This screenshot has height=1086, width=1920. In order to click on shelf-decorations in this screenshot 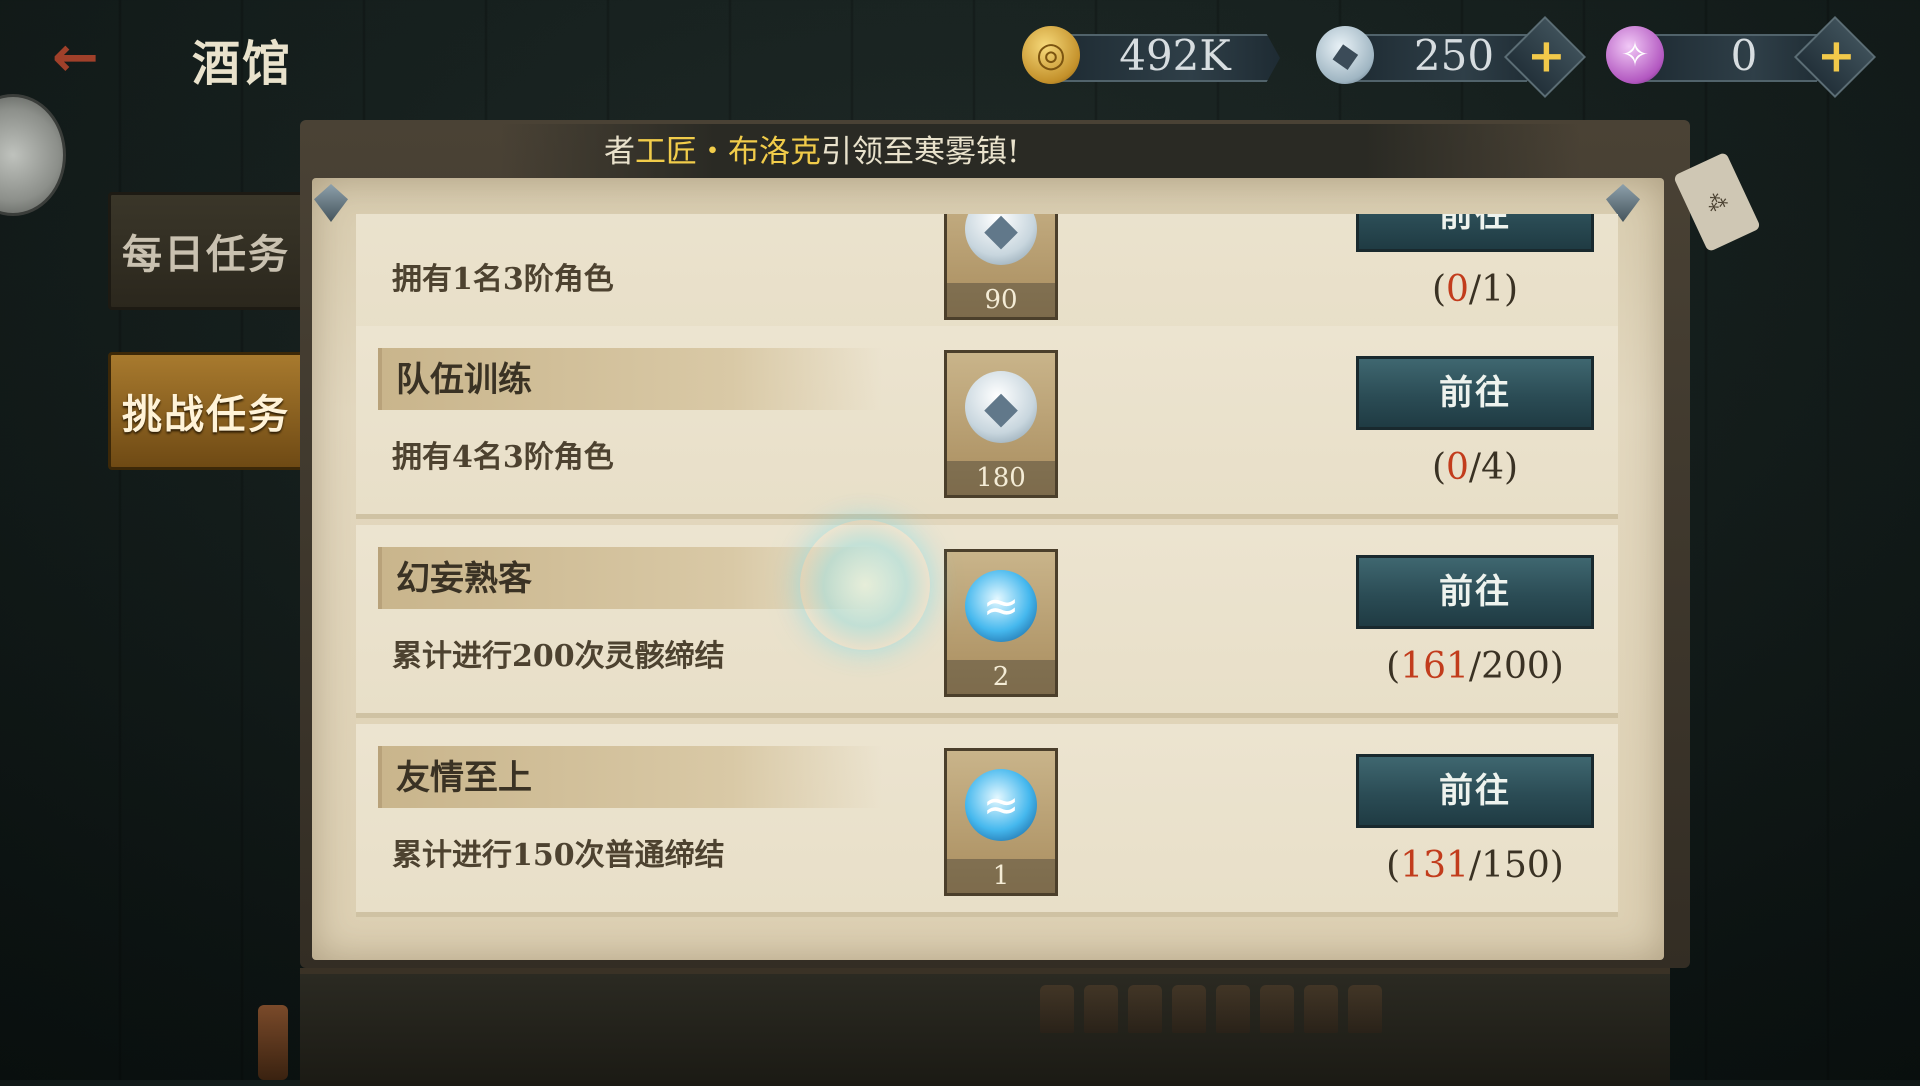, I will do `click(1330, 1015)`.